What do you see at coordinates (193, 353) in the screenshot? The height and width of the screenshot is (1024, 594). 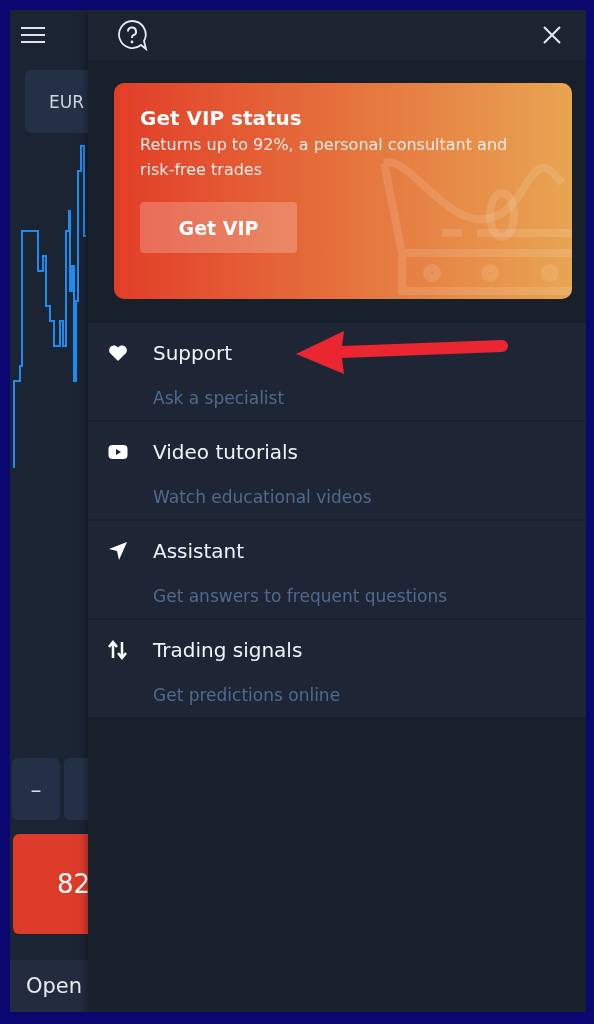 I see `item-title: Support` at bounding box center [193, 353].